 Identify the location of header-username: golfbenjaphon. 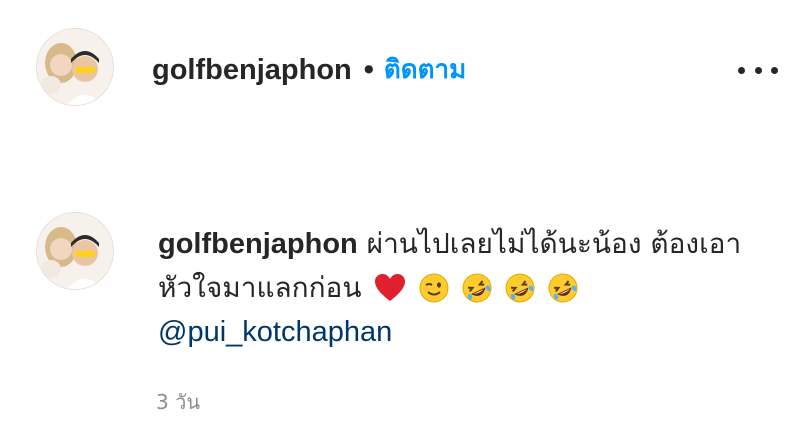
(252, 70).